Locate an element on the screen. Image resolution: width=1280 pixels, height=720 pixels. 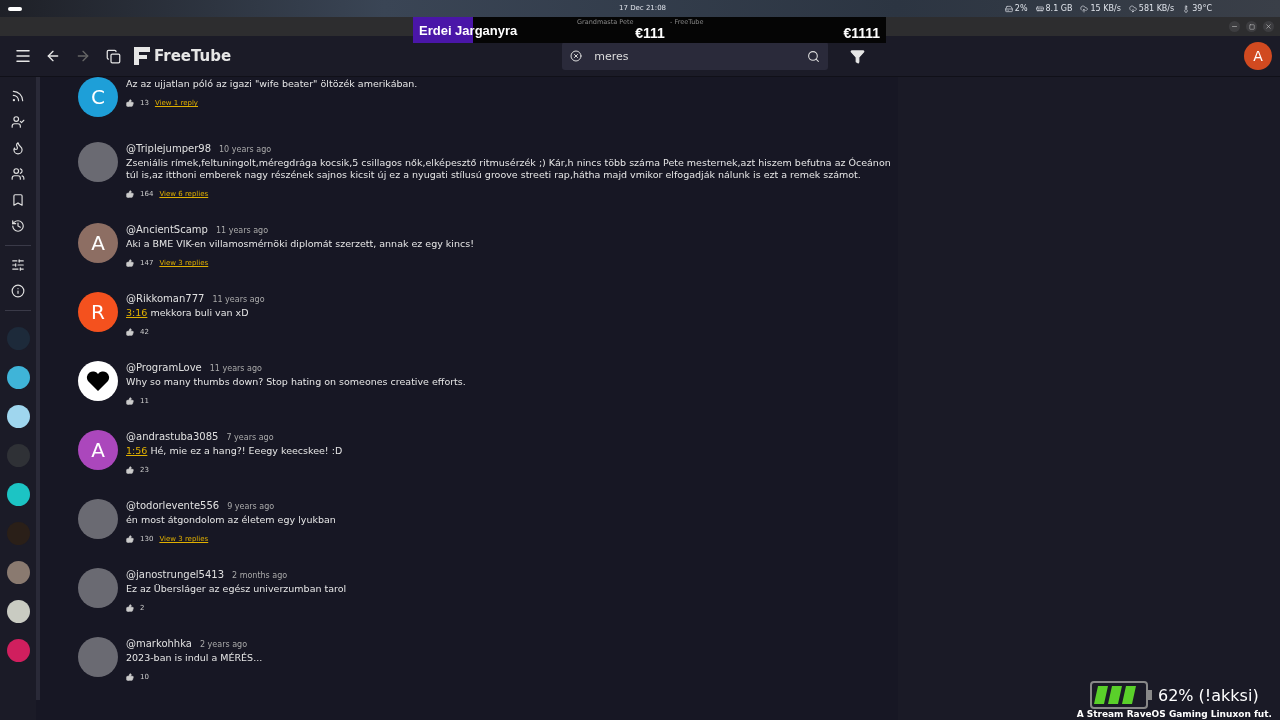
donation-amount: €1111 is located at coordinates (861, 34).